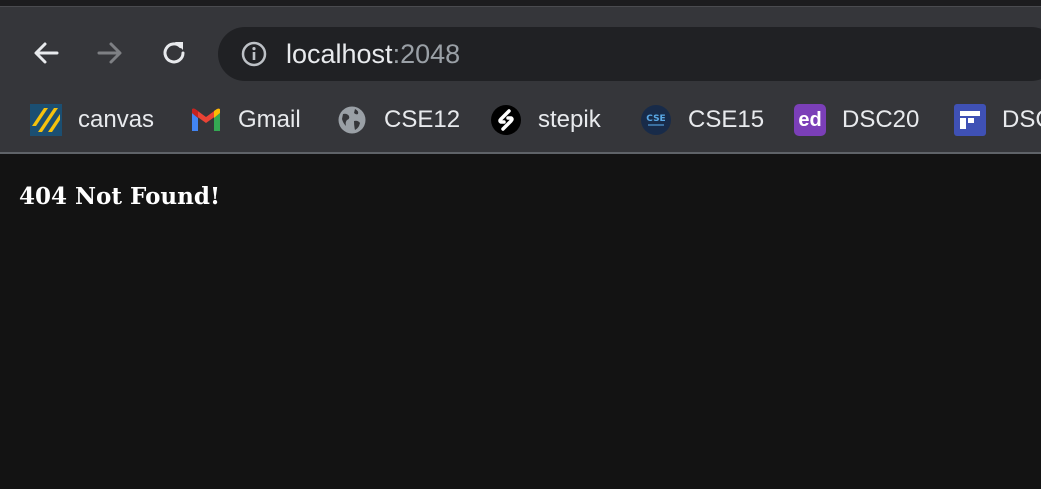 The image size is (1041, 489). I want to click on dsc-icon, so click(970, 120).